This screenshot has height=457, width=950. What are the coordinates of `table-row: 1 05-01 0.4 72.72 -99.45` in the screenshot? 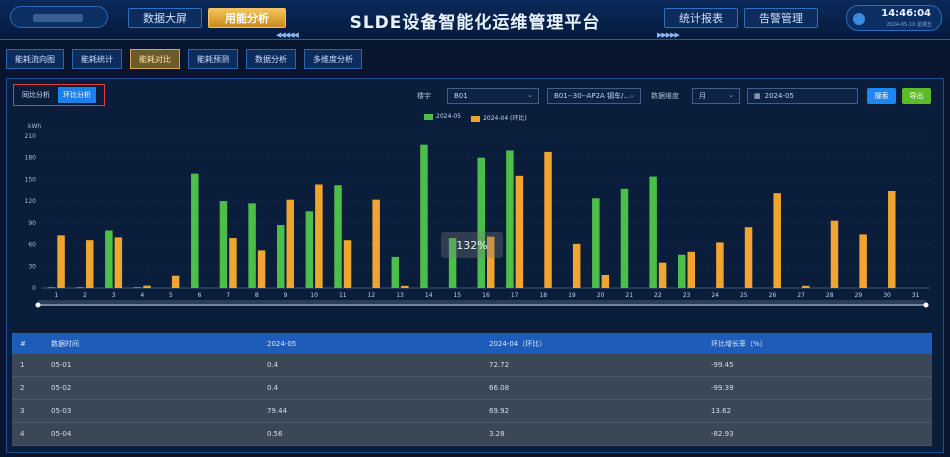 It's located at (472, 365).